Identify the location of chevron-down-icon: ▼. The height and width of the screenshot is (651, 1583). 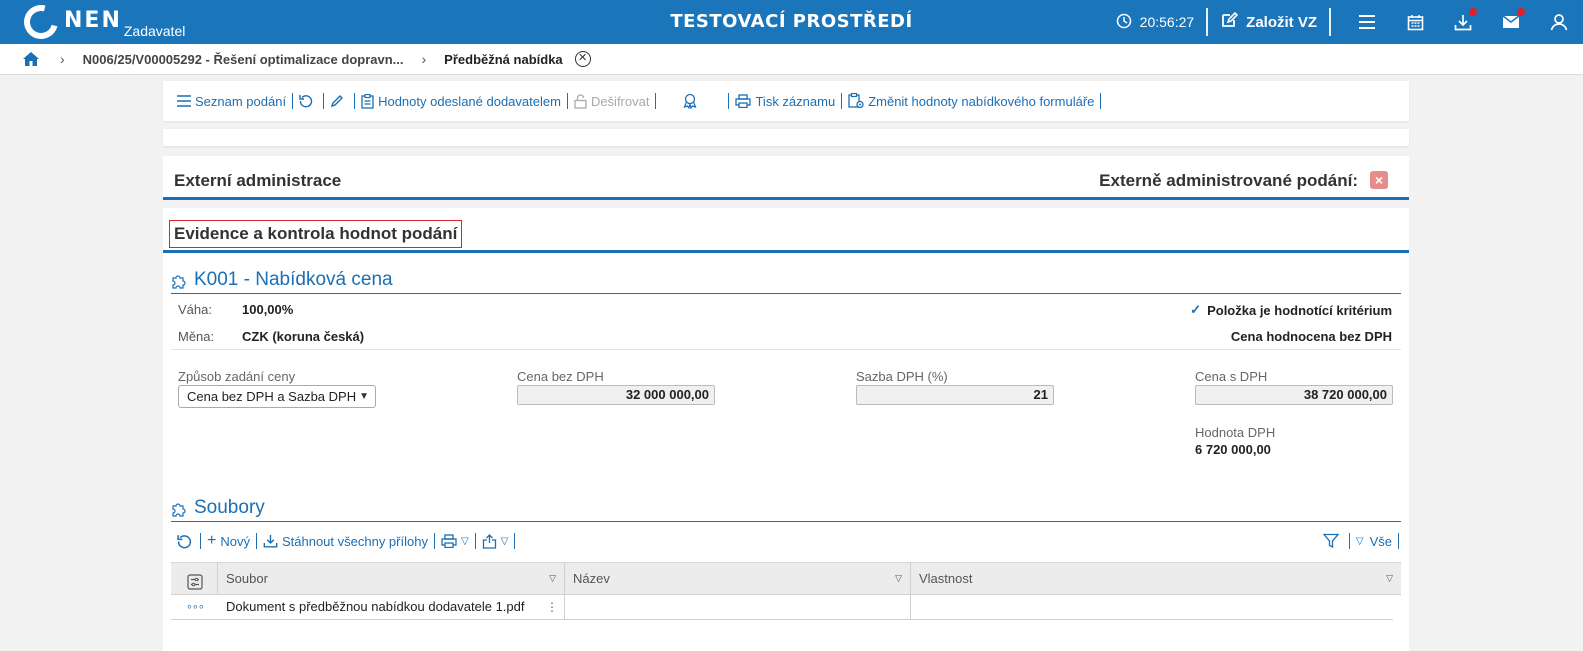
(364, 396).